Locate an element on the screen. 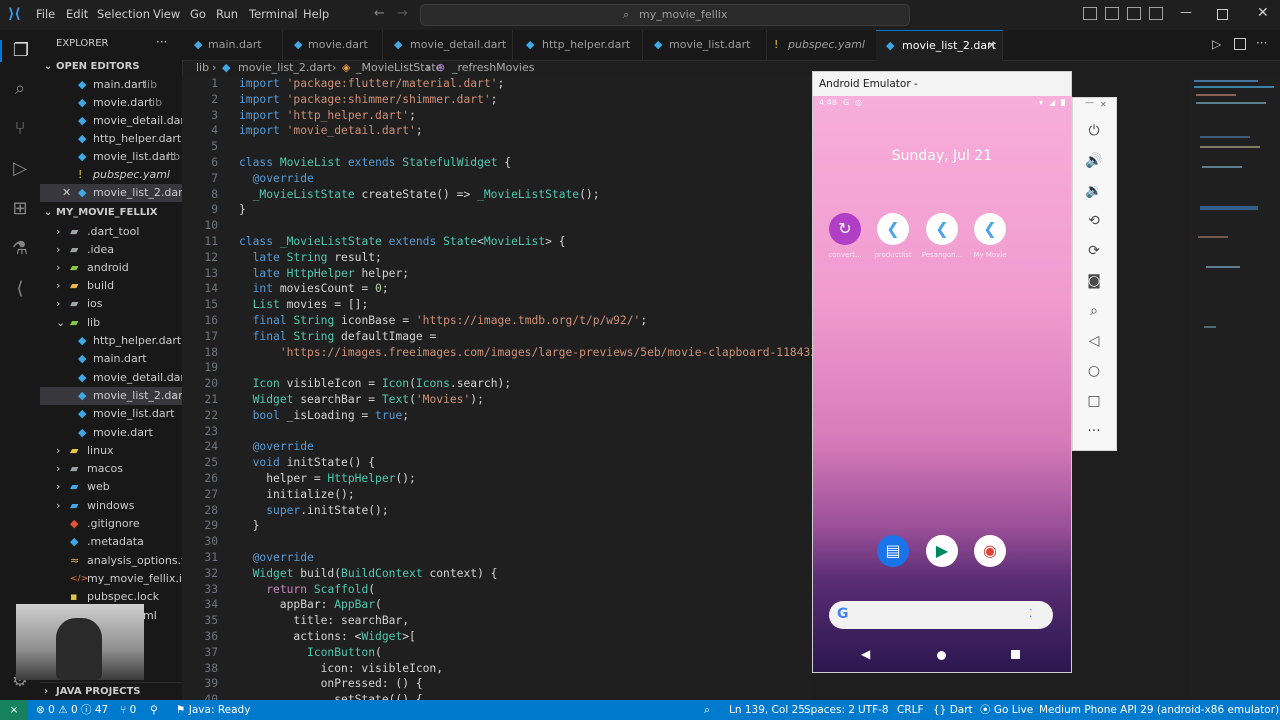  code-line: 33 return Scaffold( is located at coordinates (497, 590).